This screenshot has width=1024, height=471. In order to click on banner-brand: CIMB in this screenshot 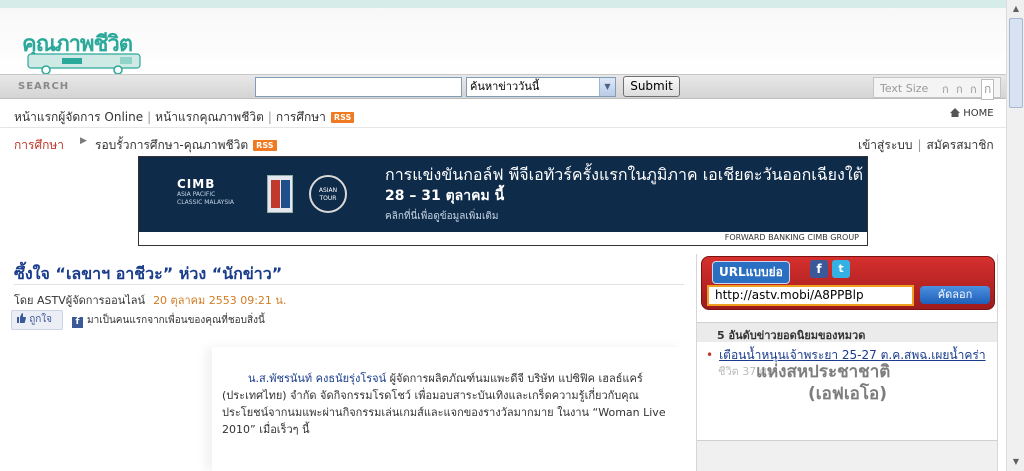, I will do `click(196, 184)`.